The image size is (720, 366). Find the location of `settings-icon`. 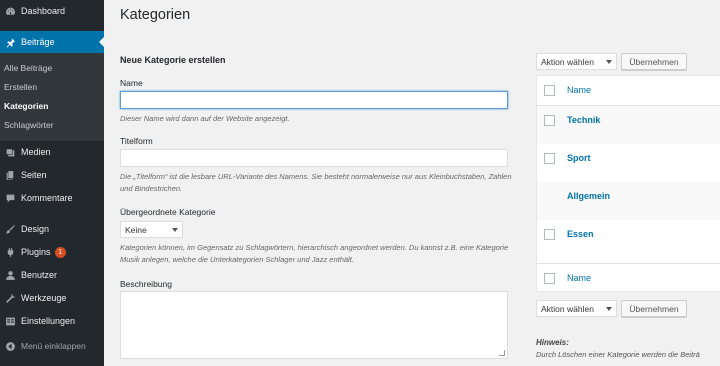

settings-icon is located at coordinates (10, 321).